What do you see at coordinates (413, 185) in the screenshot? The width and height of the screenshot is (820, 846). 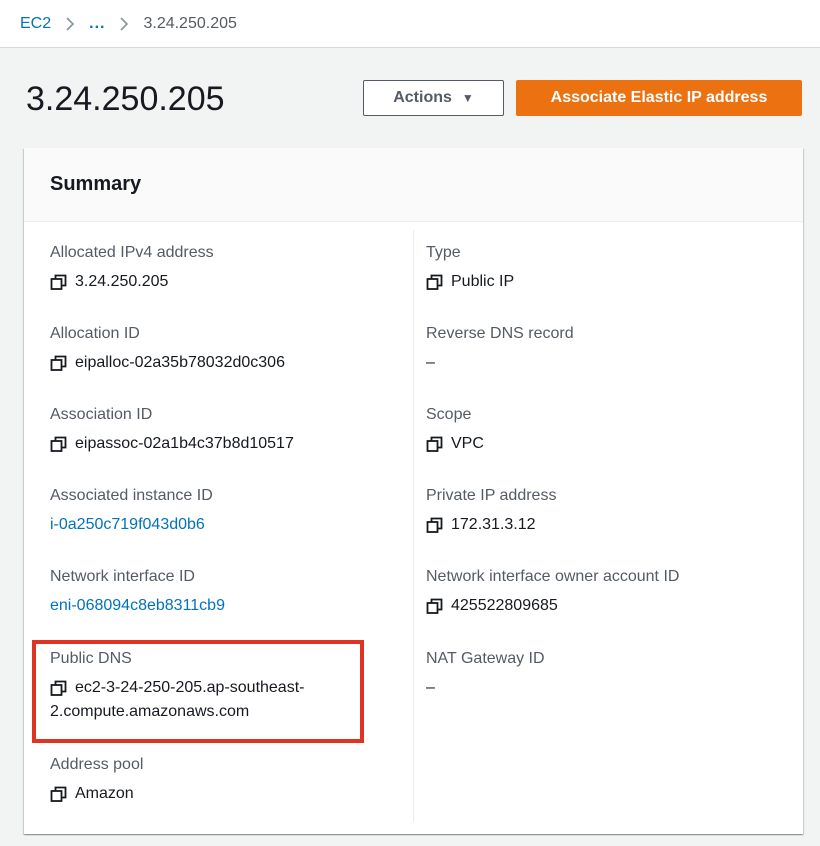 I see `summary-header: Summary` at bounding box center [413, 185].